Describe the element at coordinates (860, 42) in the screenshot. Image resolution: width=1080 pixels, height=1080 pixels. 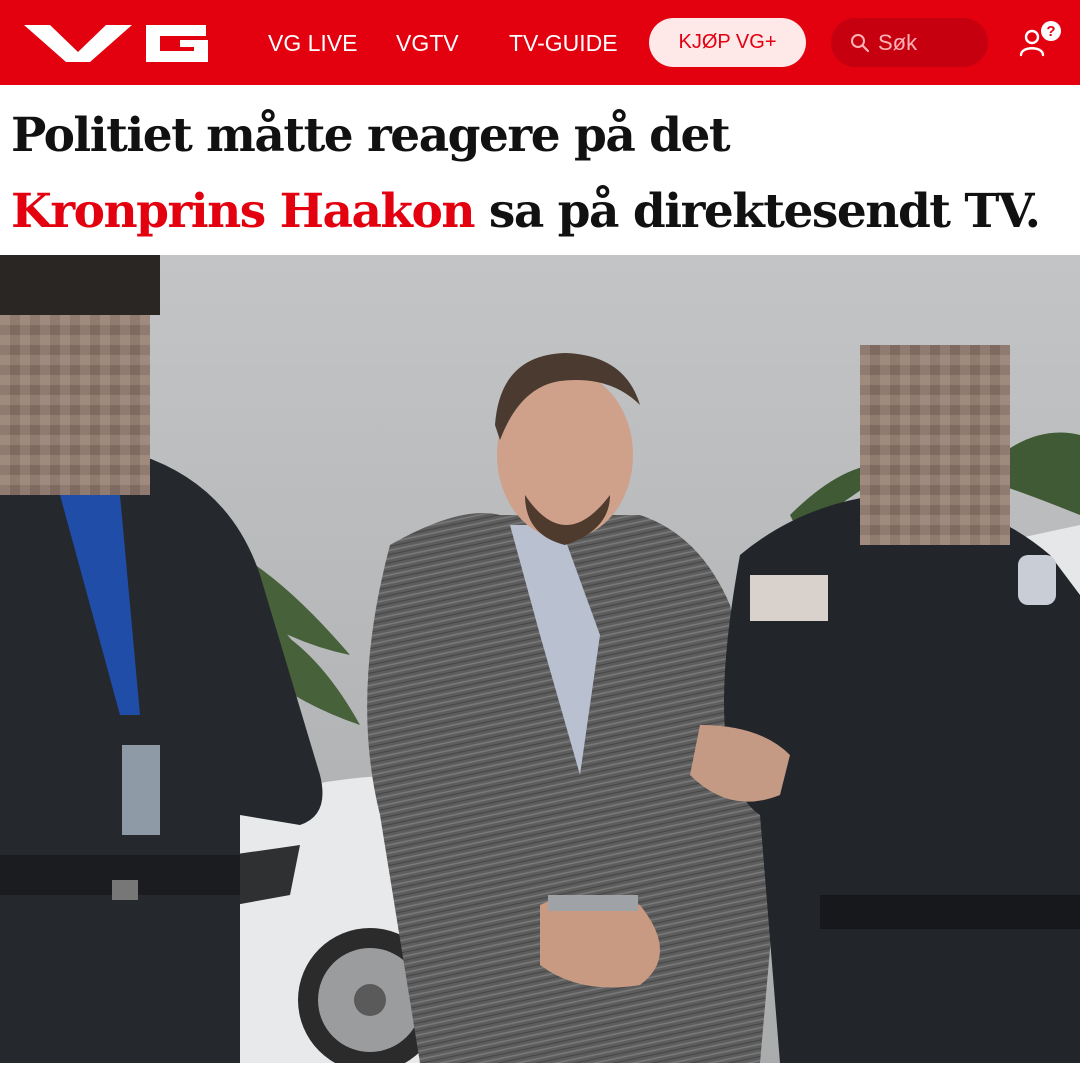
I see `search-icon` at that location.